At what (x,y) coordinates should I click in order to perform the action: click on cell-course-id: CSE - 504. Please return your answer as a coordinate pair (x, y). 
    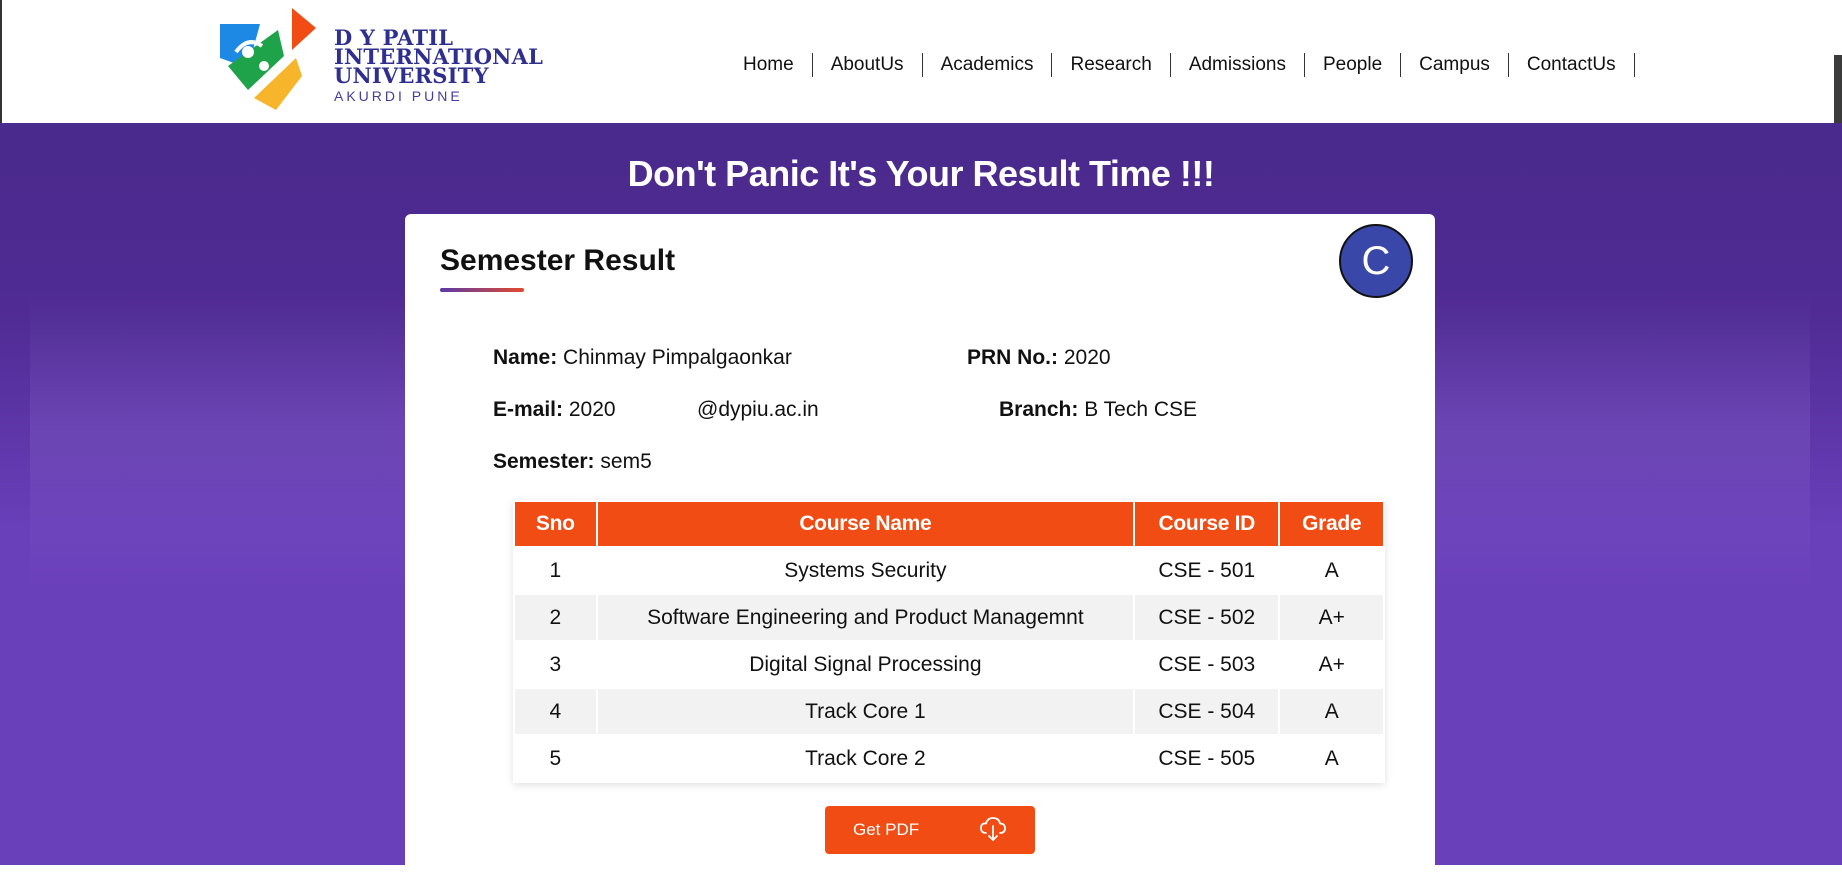
    Looking at the image, I should click on (1207, 711).